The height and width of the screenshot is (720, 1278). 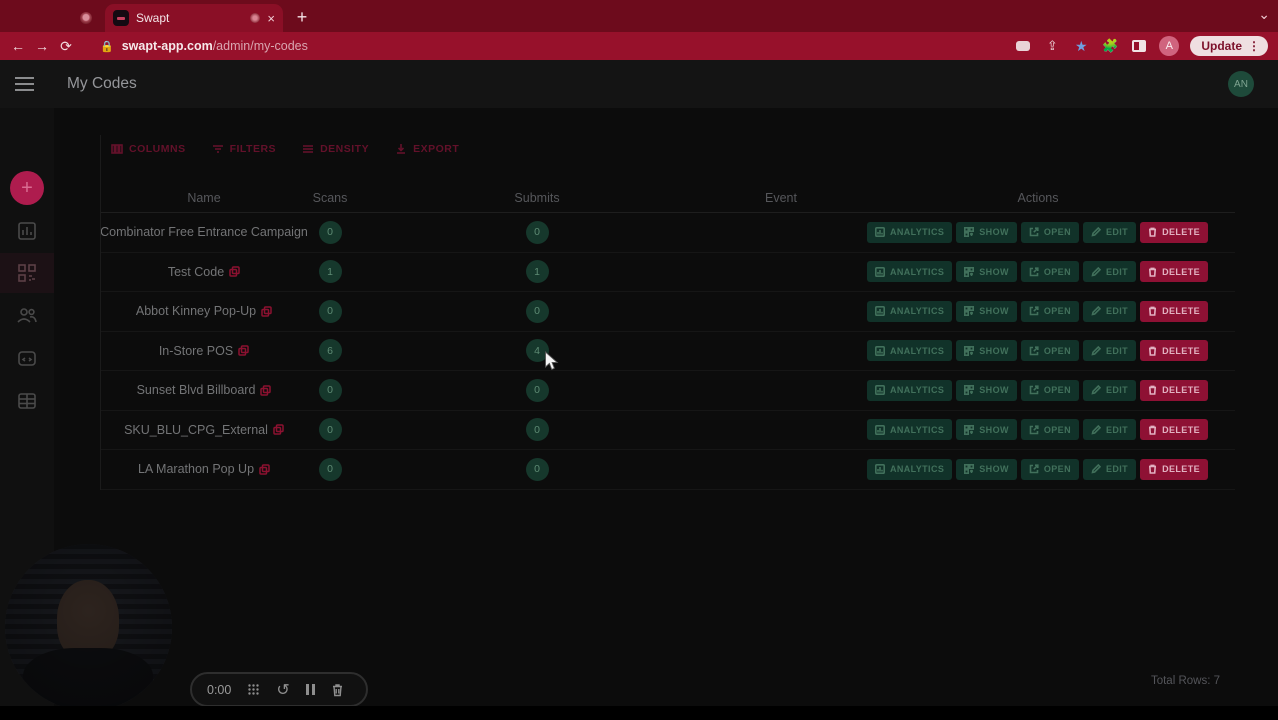 I want to click on sidebar-item-scanner, so click(x=27, y=358).